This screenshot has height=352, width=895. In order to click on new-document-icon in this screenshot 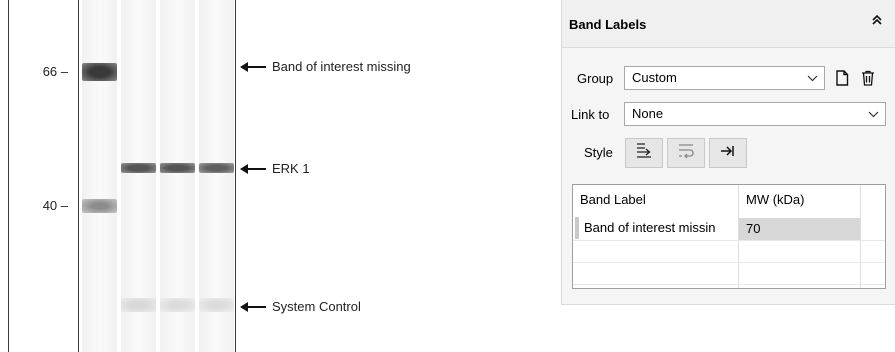, I will do `click(842, 78)`.